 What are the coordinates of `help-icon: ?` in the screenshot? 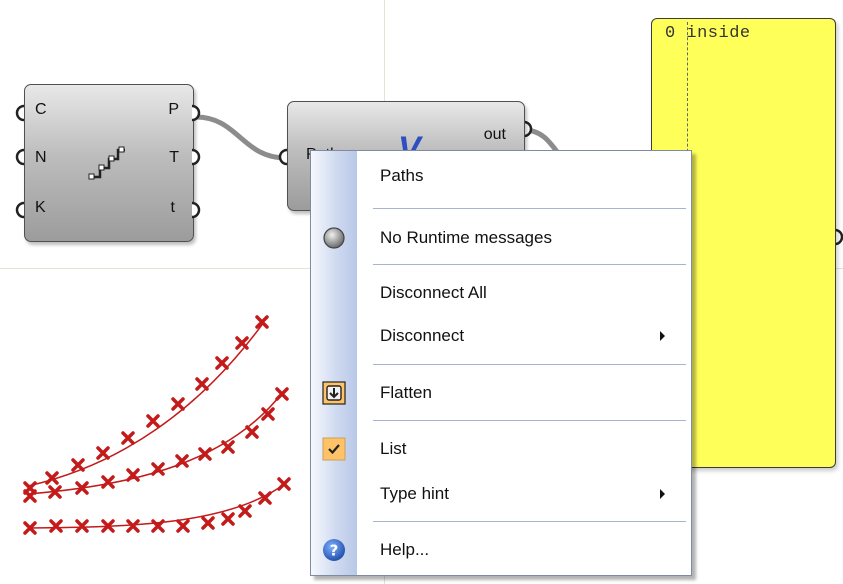 It's located at (334, 550).